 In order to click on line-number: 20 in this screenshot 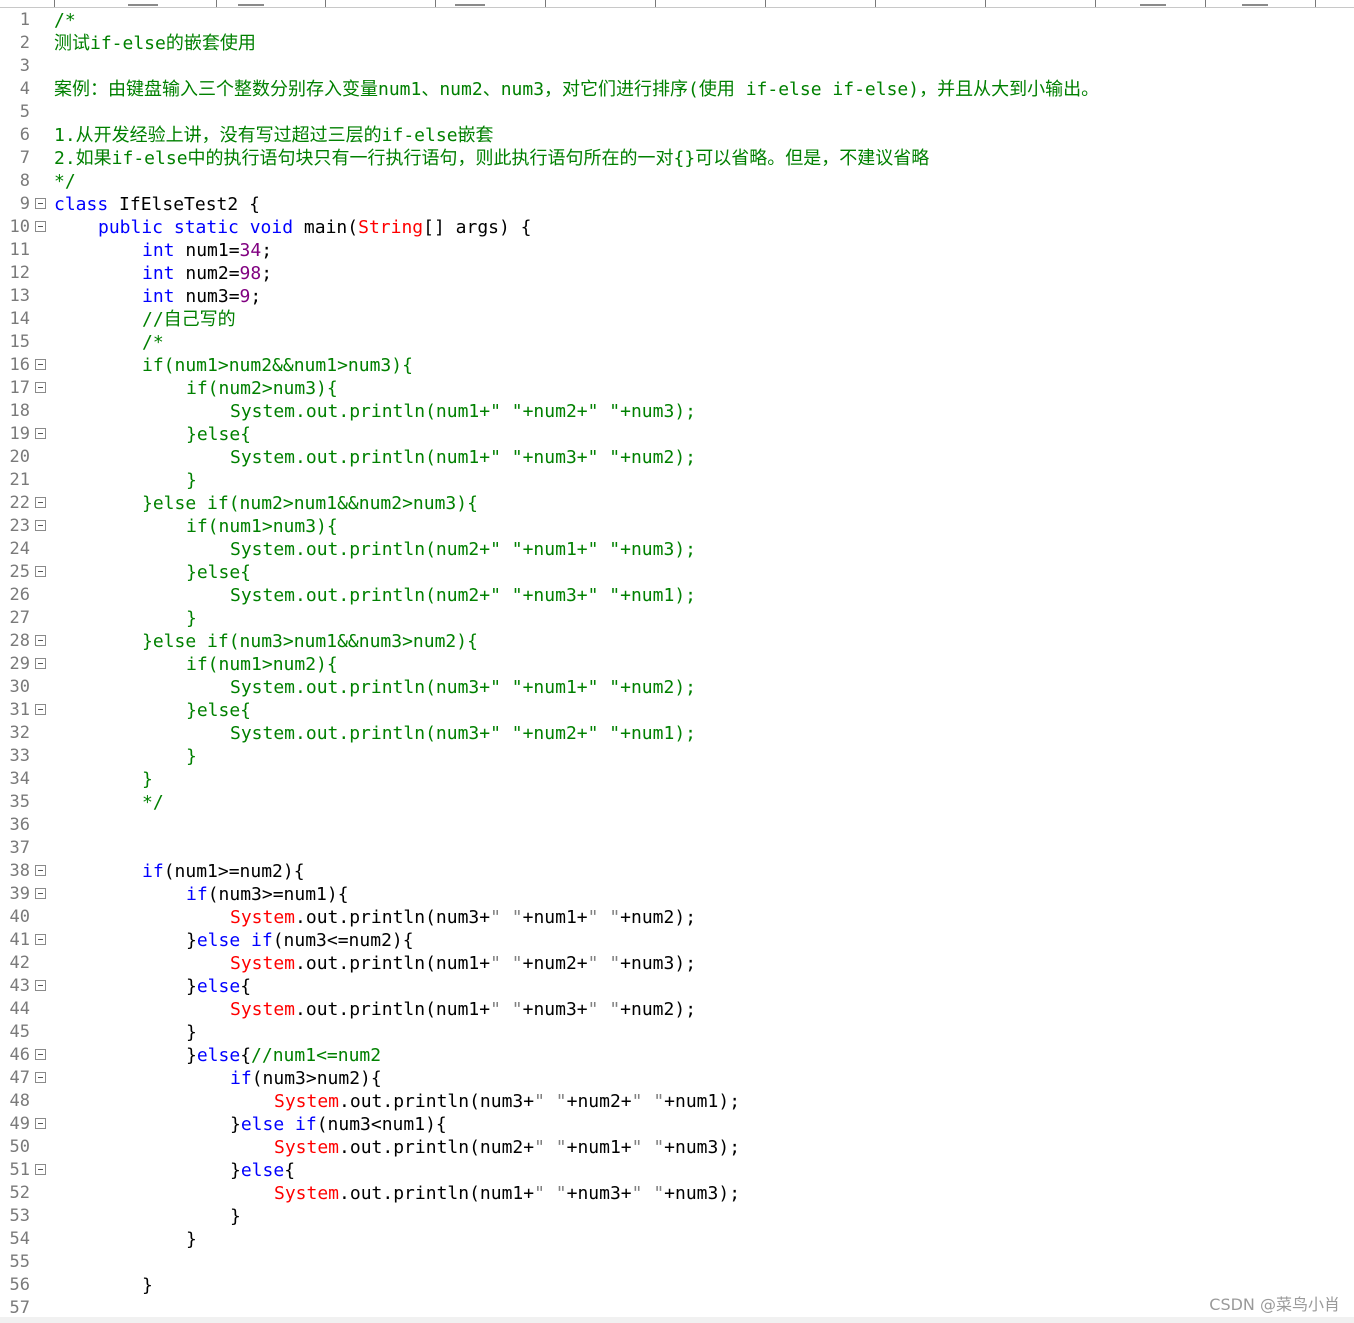, I will do `click(19, 457)`.